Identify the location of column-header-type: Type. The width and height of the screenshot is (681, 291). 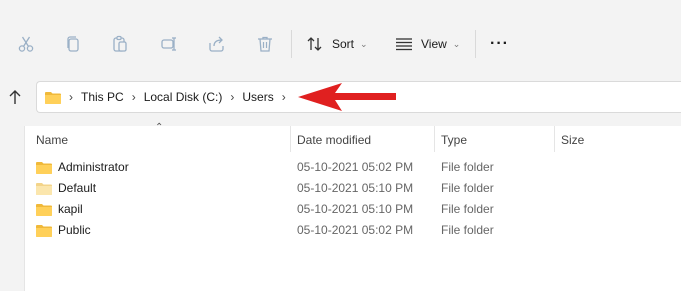
(454, 140).